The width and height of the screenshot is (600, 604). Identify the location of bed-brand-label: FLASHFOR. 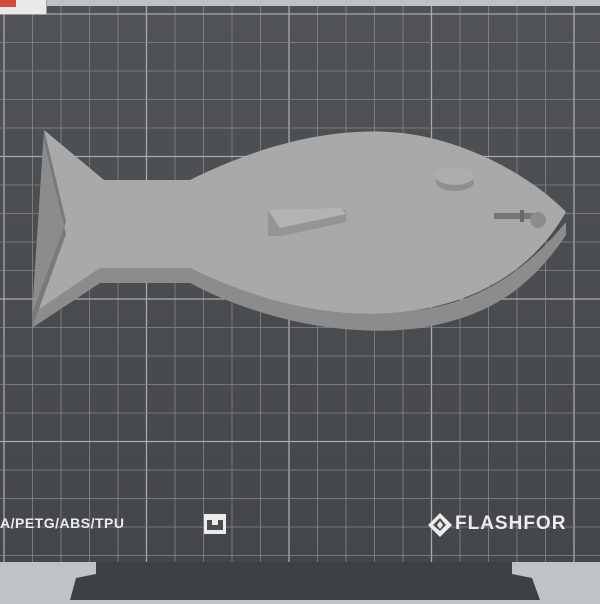
(511, 523).